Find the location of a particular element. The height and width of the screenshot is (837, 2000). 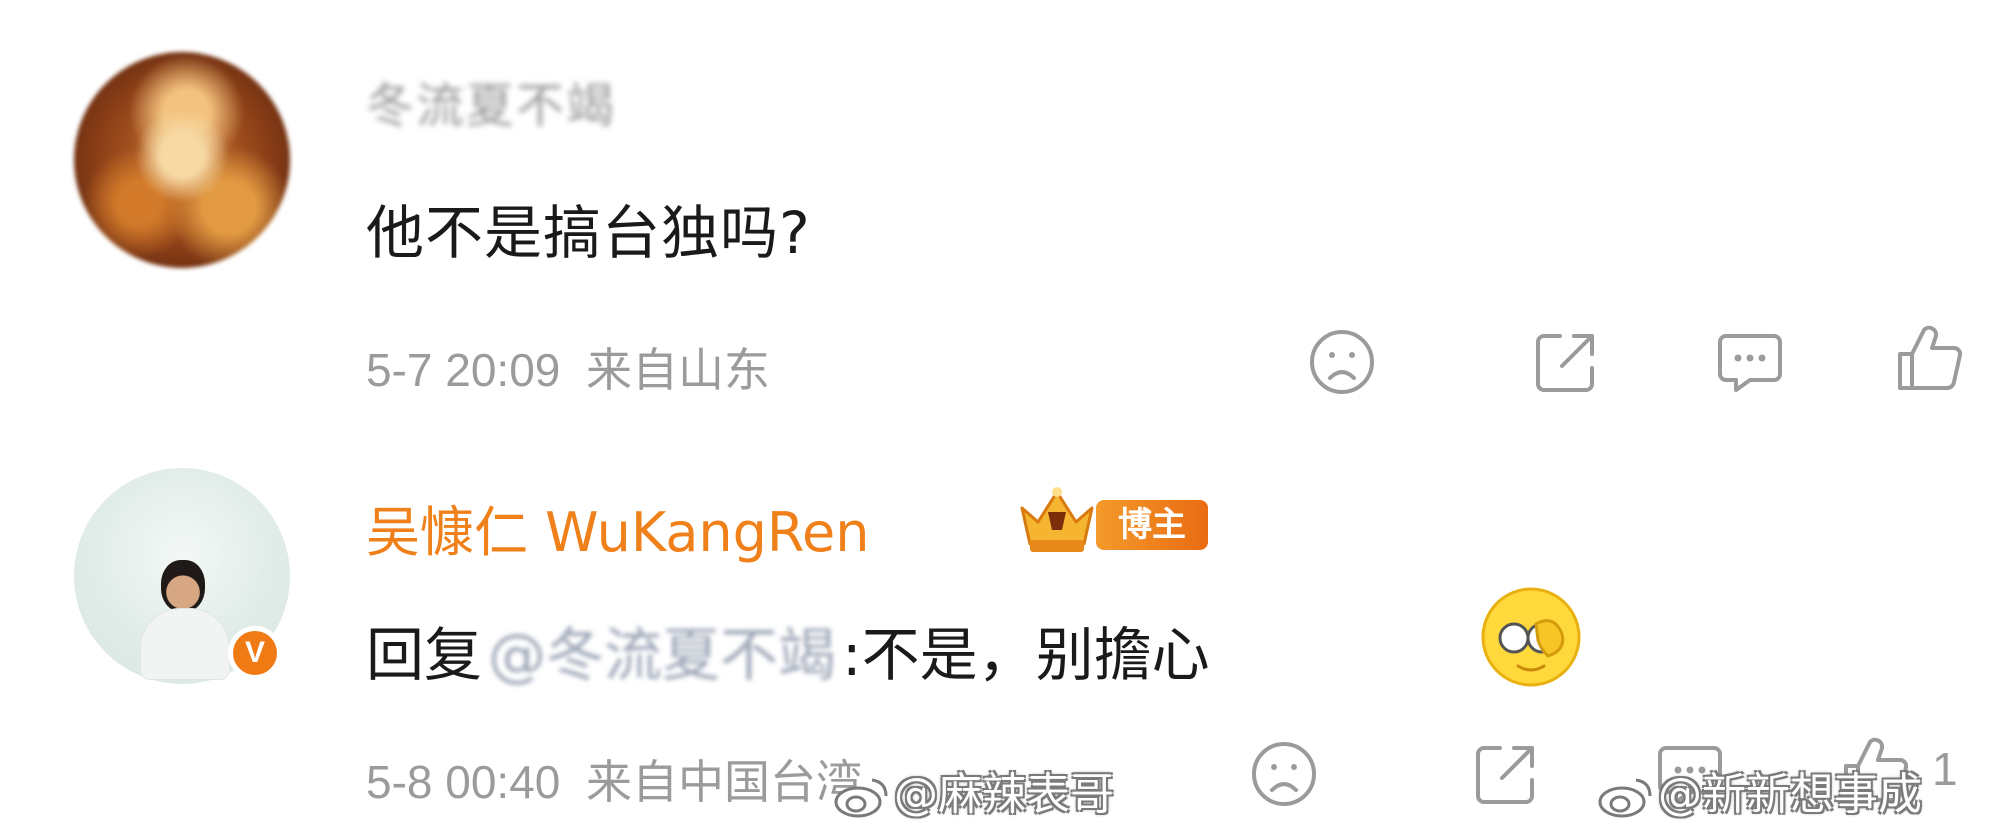

timestamp: 5-7 20:09 is located at coordinates (463, 370).